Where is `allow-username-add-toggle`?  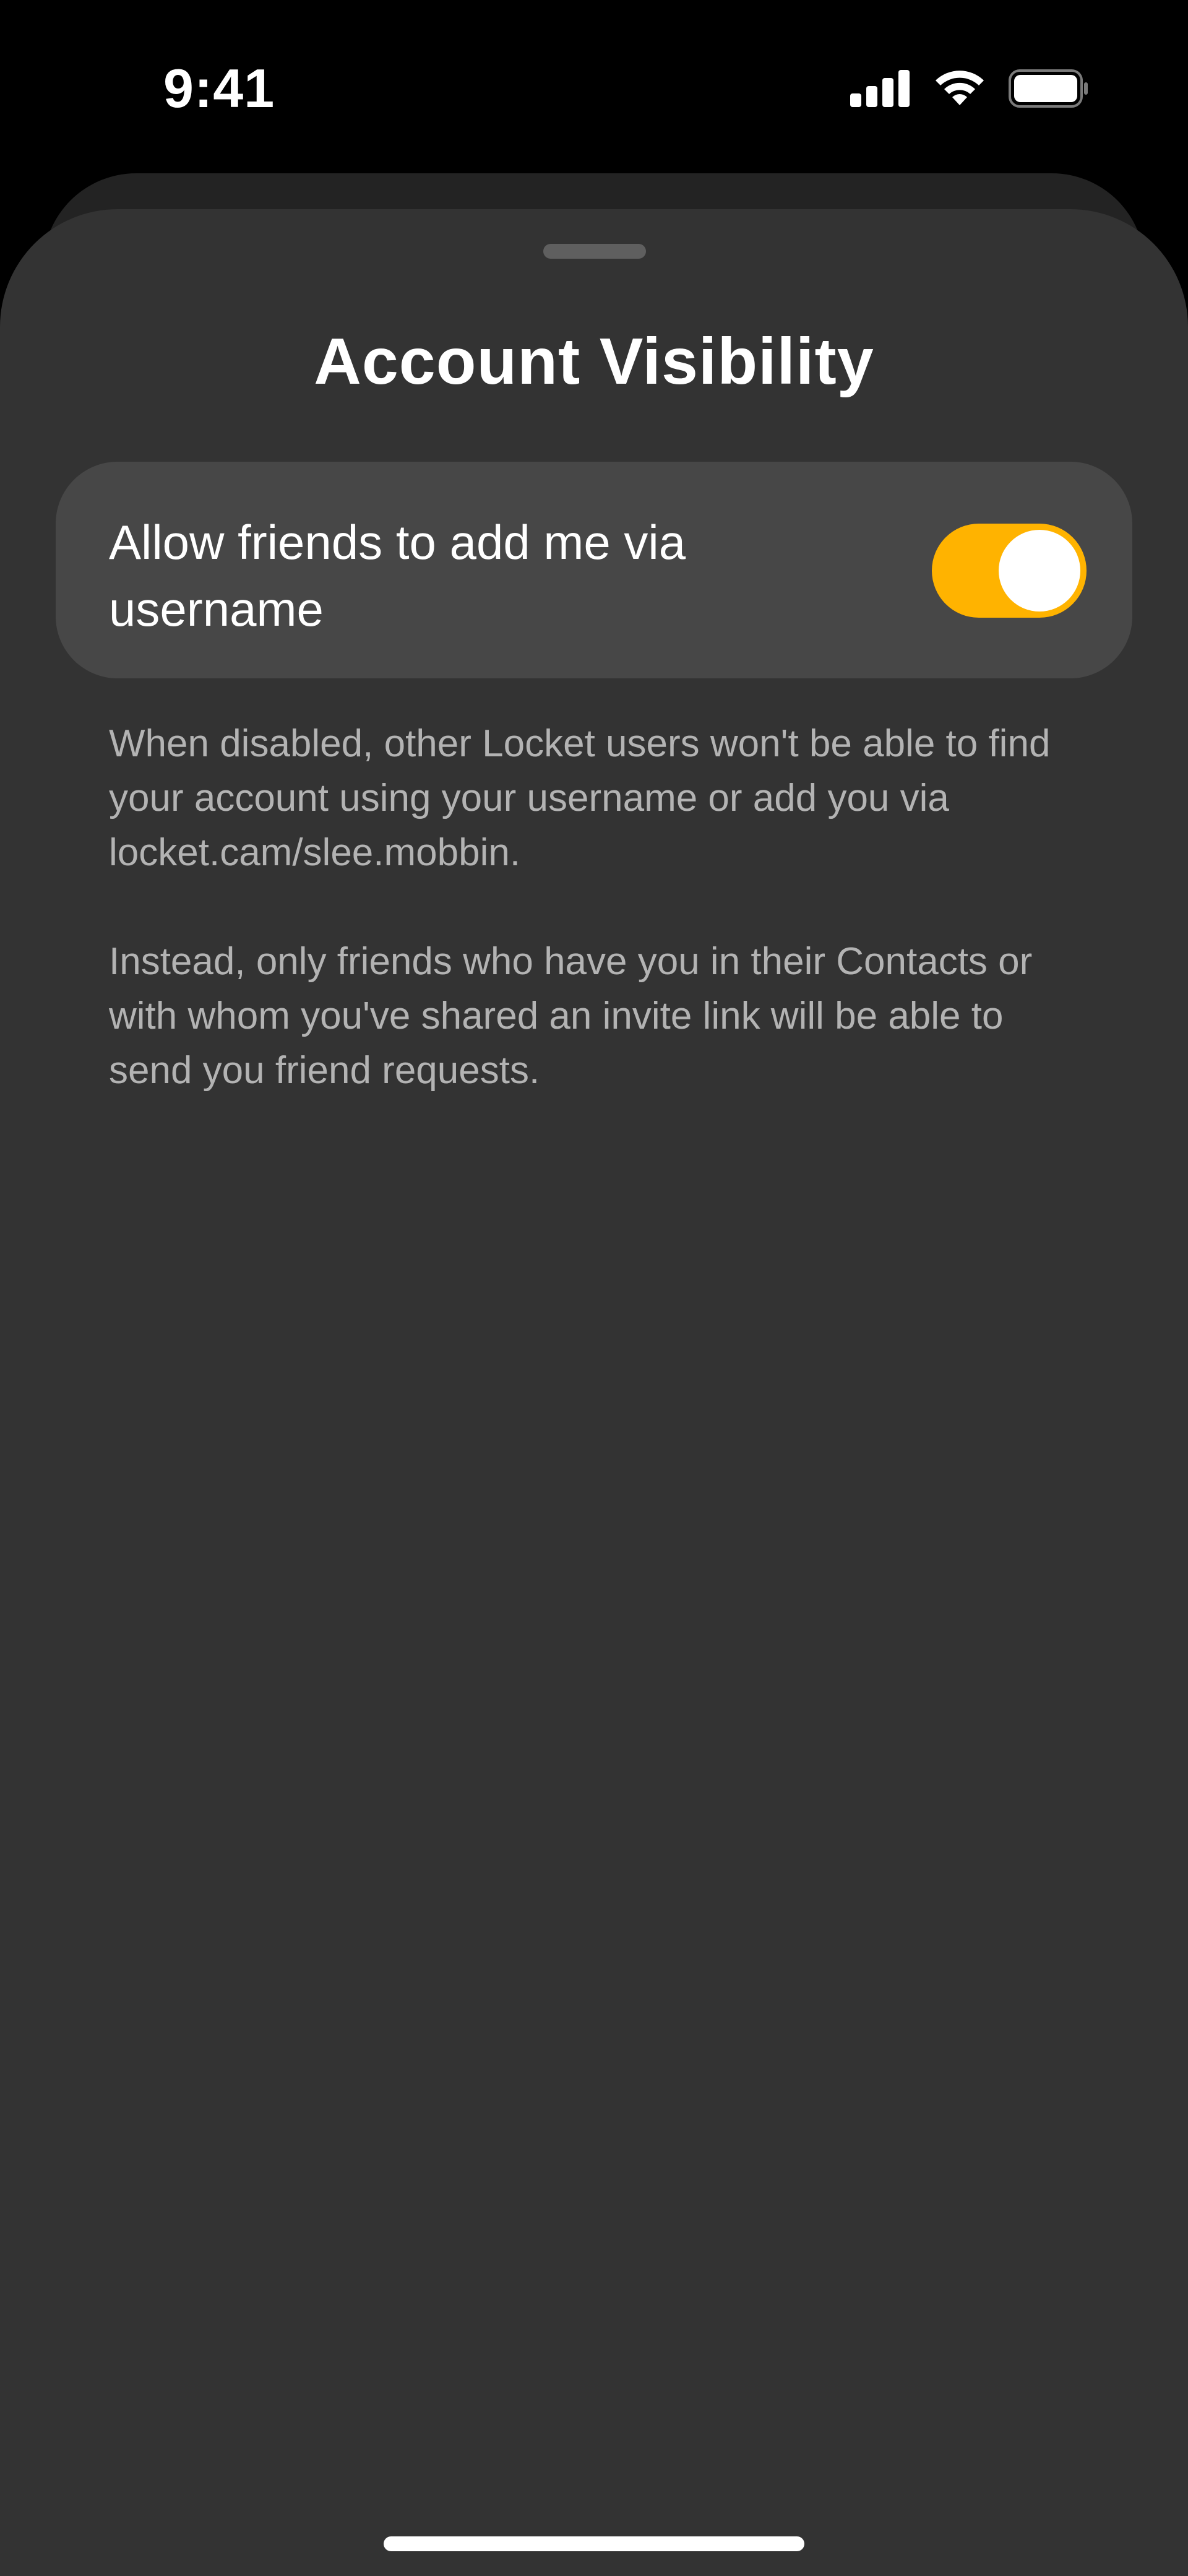
allow-username-add-toggle is located at coordinates (1009, 571).